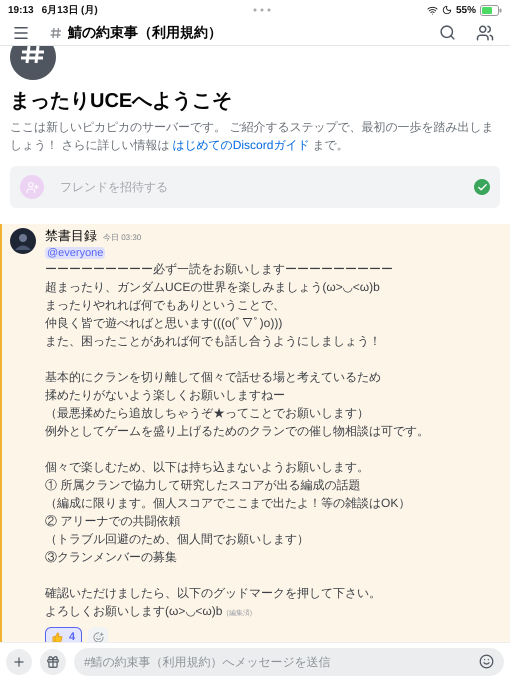 This screenshot has width=510, height=680. Describe the element at coordinates (114, 187) in the screenshot. I see `invite-label: フレンドを招待する` at that location.